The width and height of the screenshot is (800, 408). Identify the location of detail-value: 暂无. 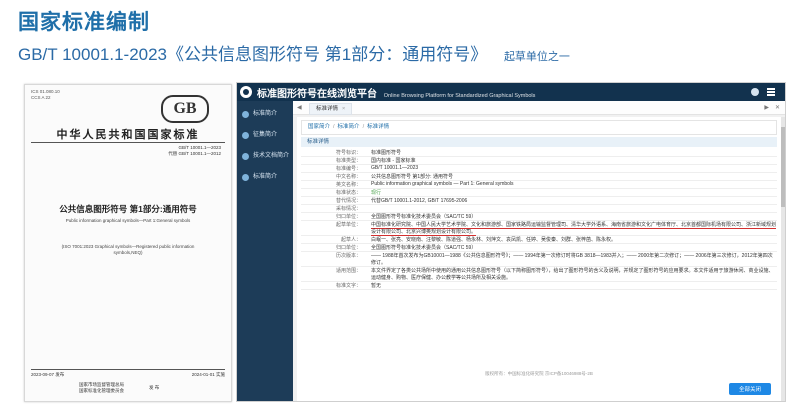
(376, 286).